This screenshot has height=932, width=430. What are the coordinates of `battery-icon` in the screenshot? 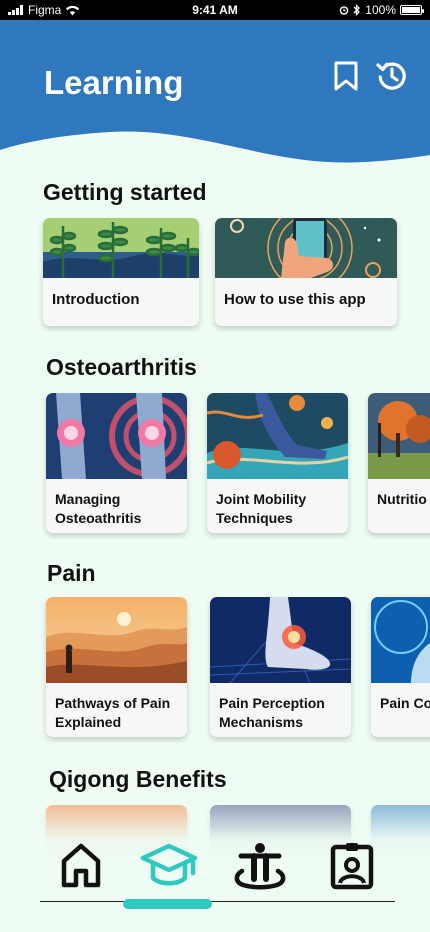 It's located at (412, 10).